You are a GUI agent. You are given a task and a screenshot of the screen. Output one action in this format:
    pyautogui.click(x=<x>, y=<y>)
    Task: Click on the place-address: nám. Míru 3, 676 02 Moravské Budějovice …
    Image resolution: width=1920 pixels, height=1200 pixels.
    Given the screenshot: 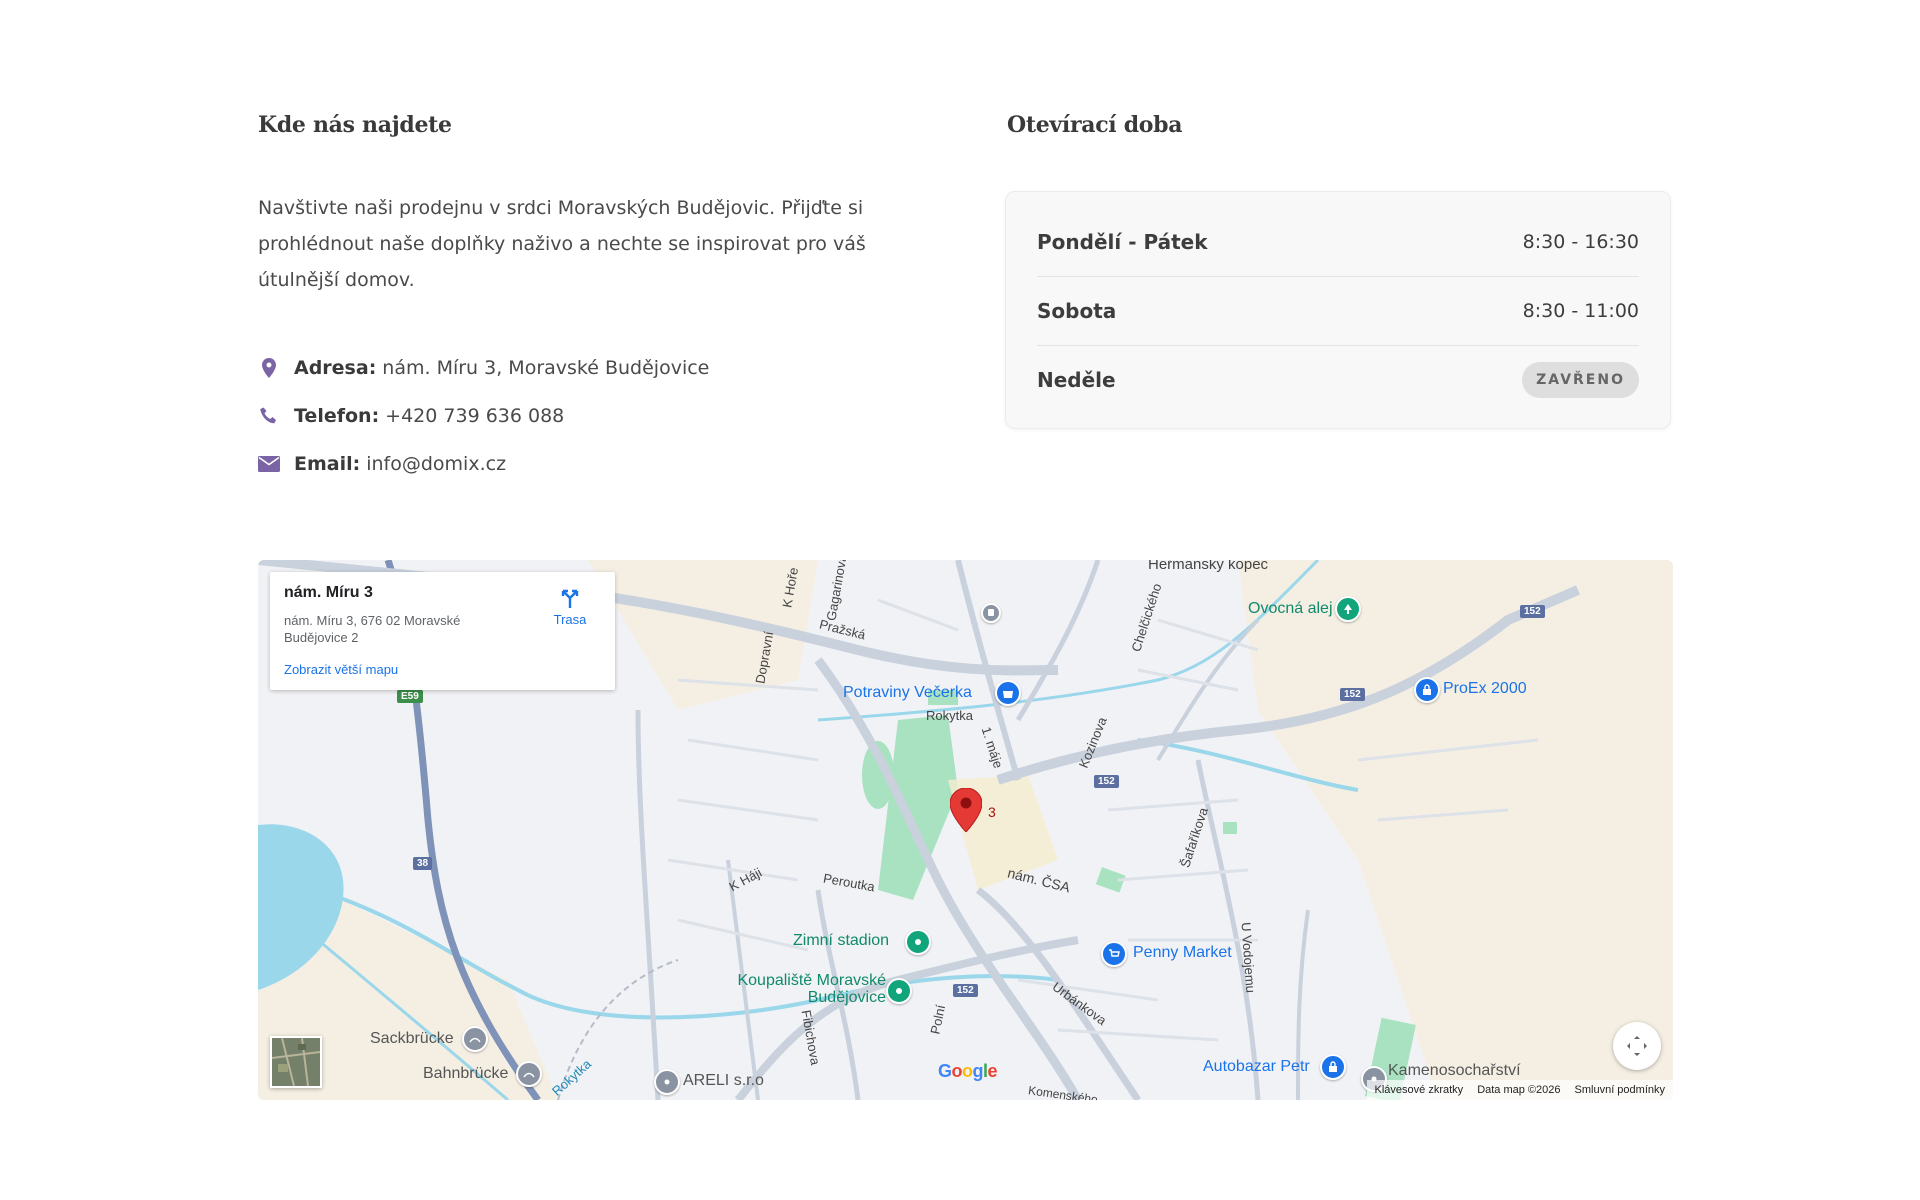 What is the action you would take?
    pyautogui.click(x=372, y=629)
    